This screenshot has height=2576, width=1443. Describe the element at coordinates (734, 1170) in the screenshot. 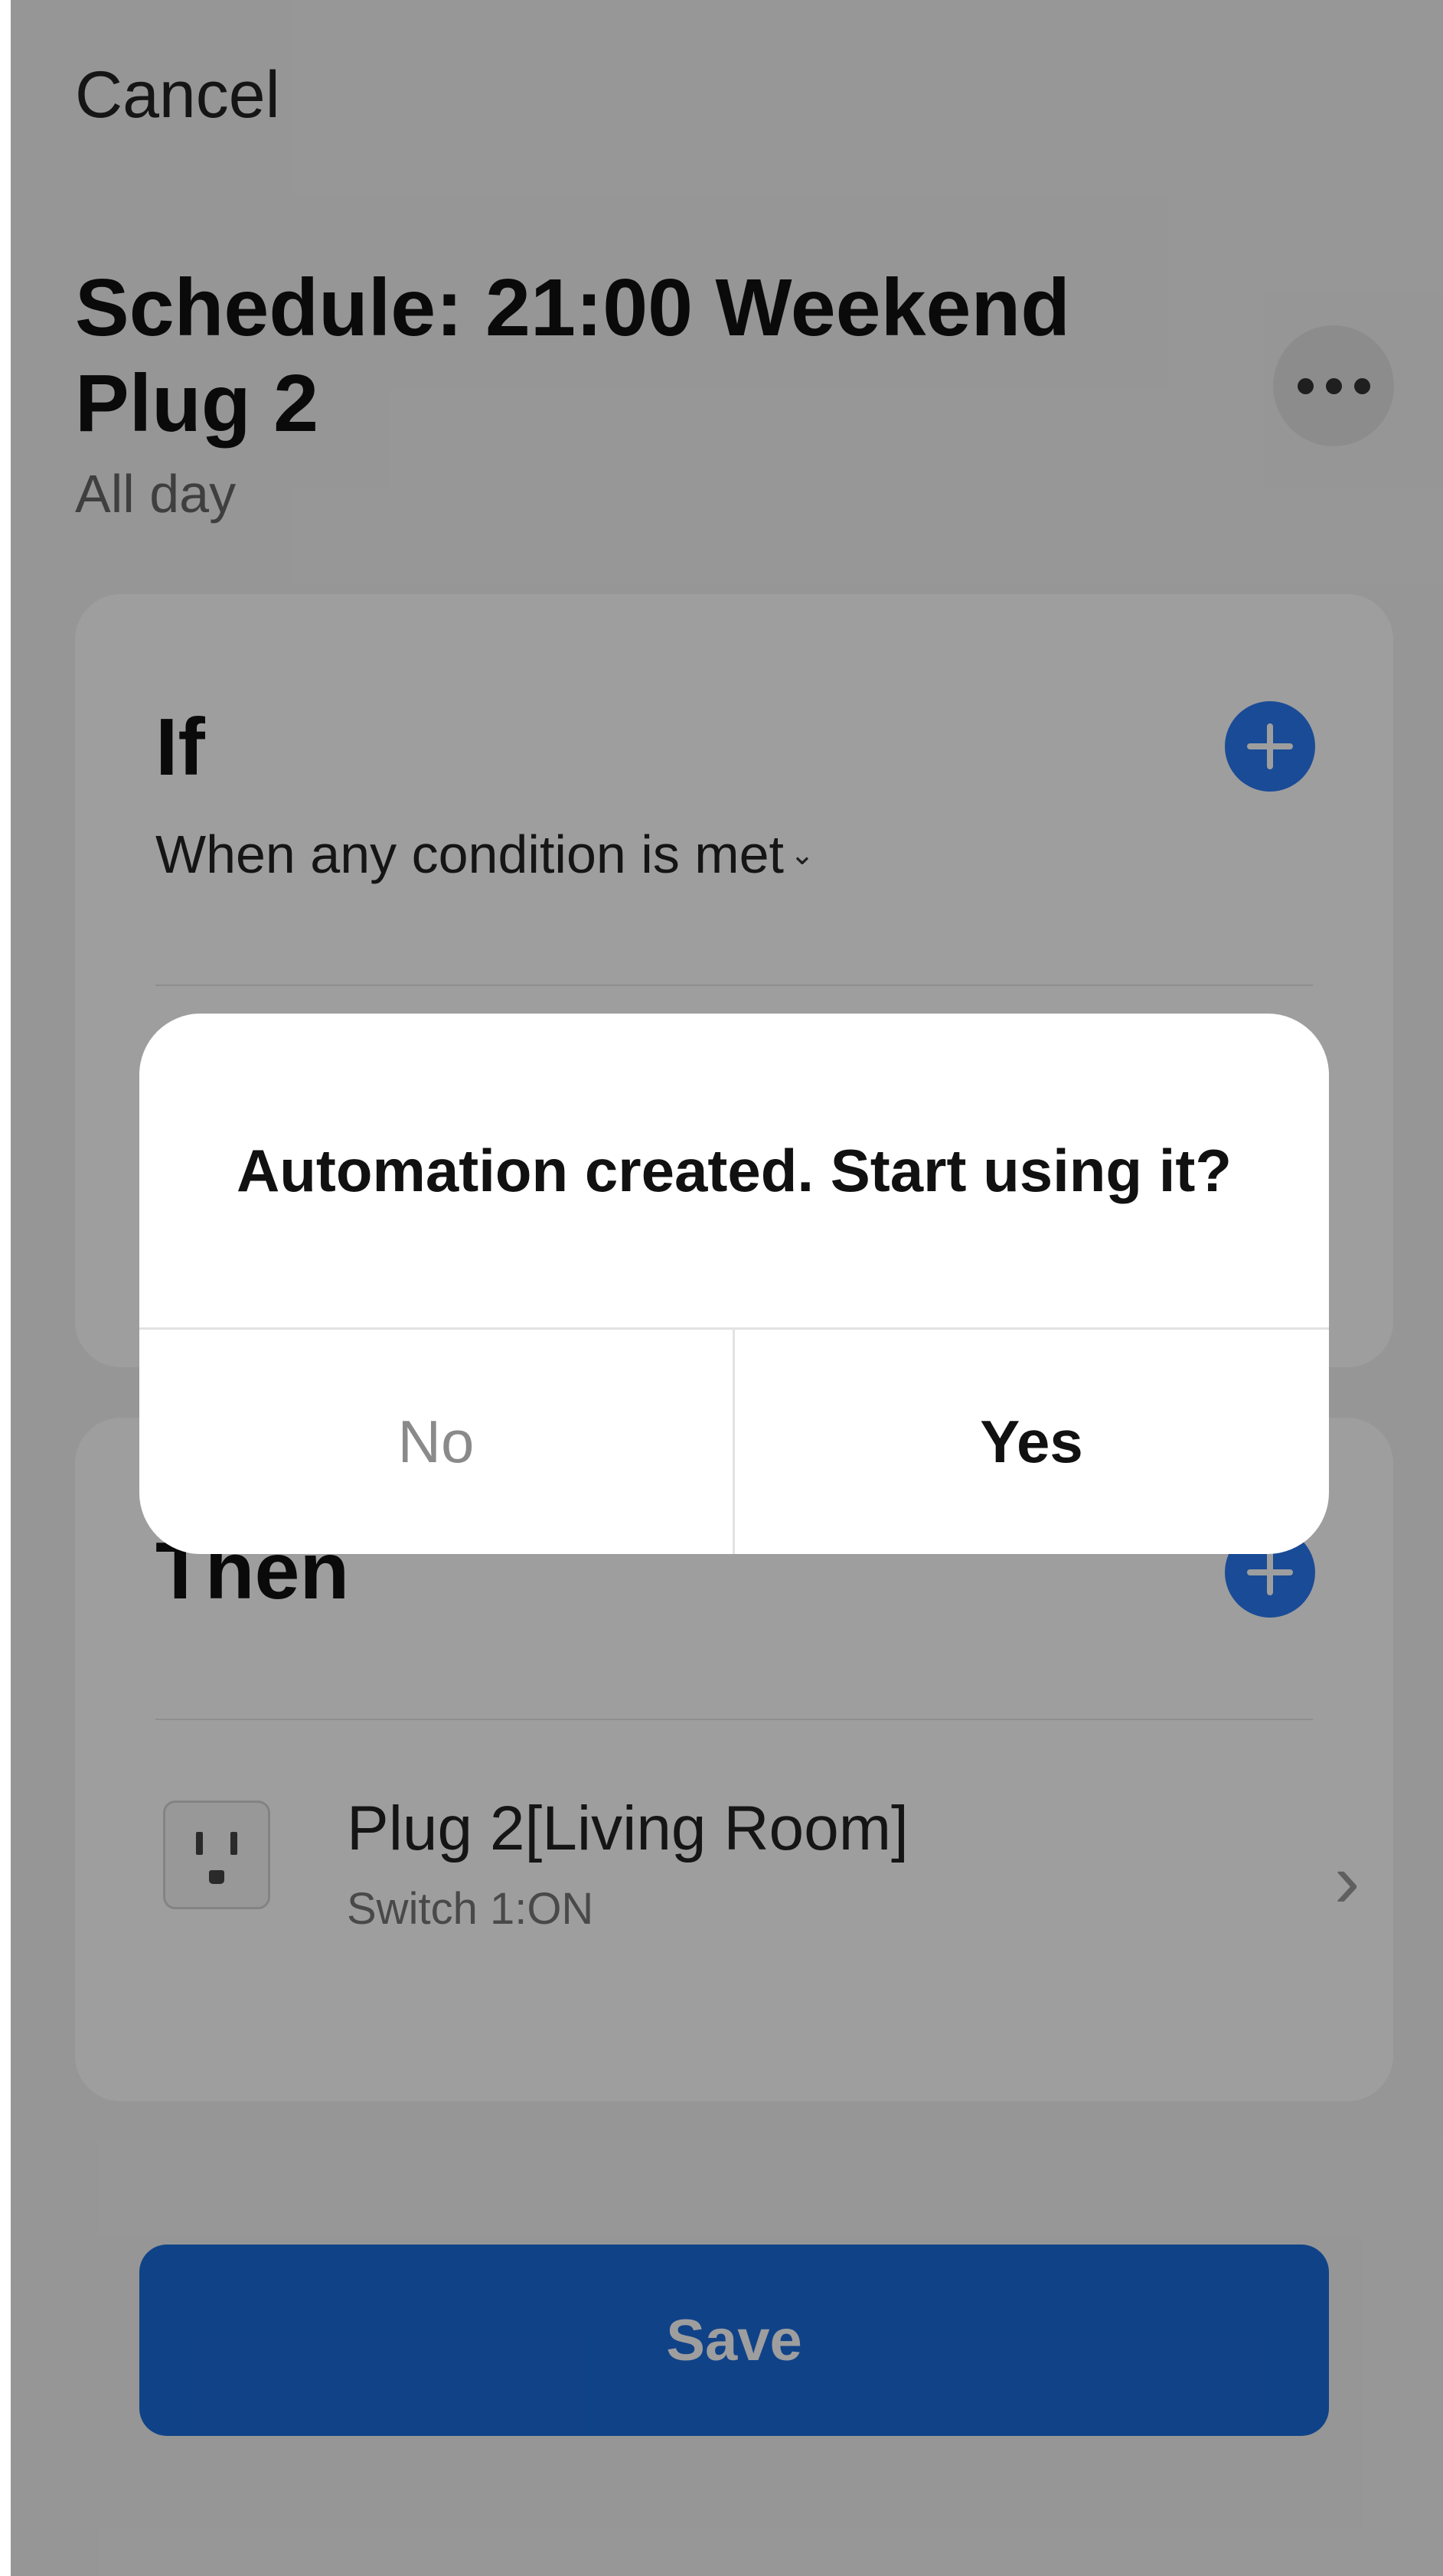

I see `dialog-message: Automation created. Start using it?` at that location.